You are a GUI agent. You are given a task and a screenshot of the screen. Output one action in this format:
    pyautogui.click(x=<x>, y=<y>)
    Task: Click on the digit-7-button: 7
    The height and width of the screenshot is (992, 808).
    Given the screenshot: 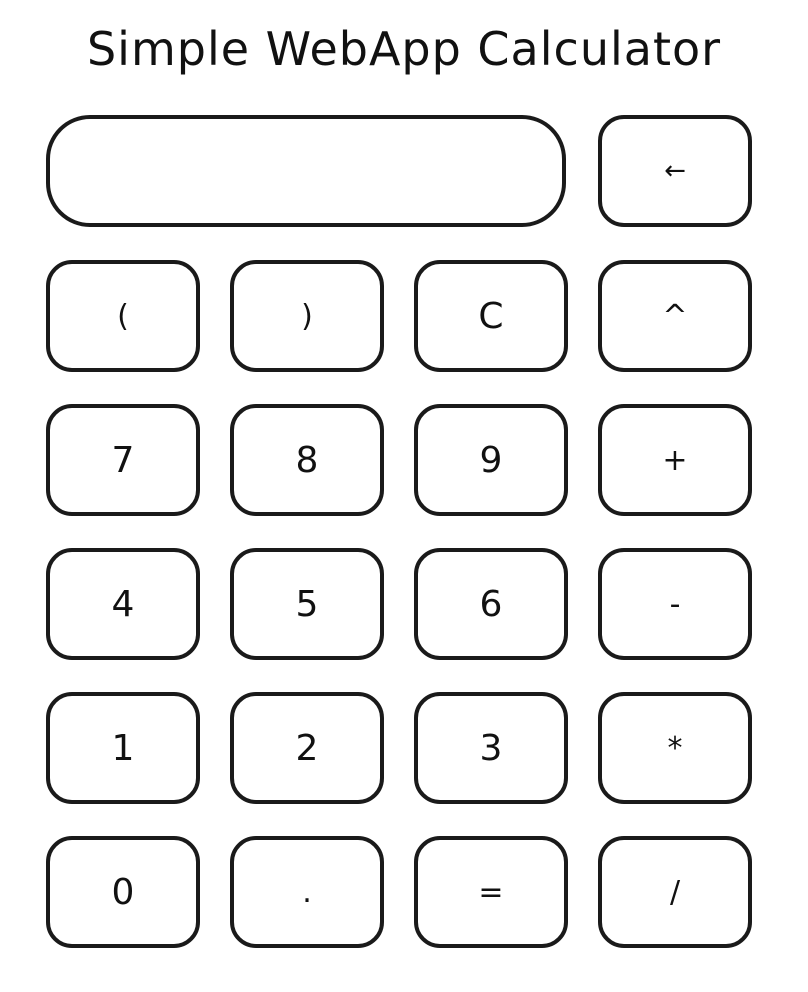 What is the action you would take?
    pyautogui.click(x=123, y=460)
    